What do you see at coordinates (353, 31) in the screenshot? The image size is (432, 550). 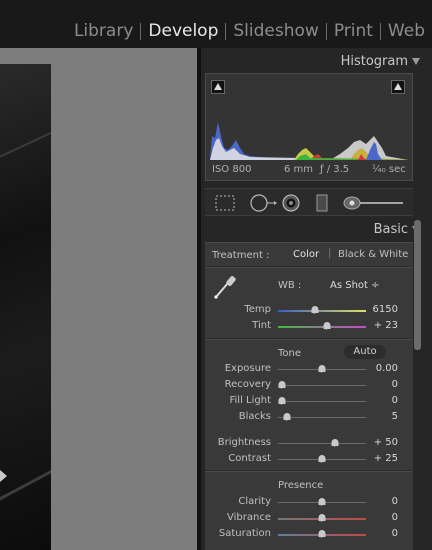 I see `module-print: Print` at bounding box center [353, 31].